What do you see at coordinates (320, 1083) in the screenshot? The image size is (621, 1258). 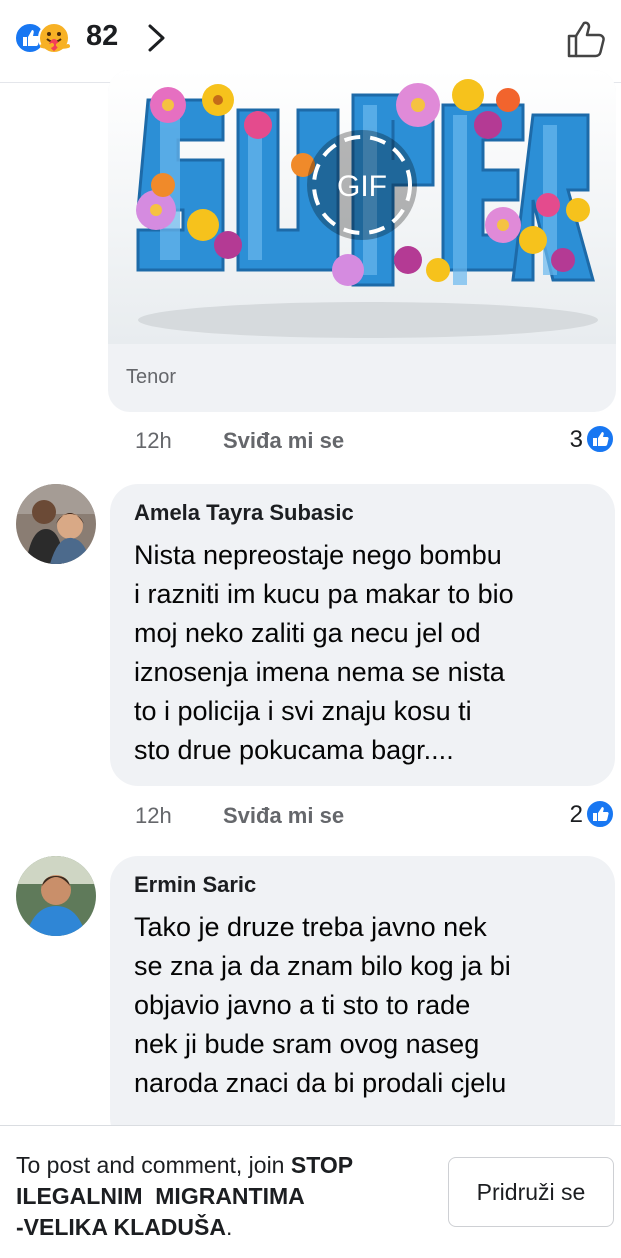 I see `comment-line: naroda znaci da bi prodali cjelu` at bounding box center [320, 1083].